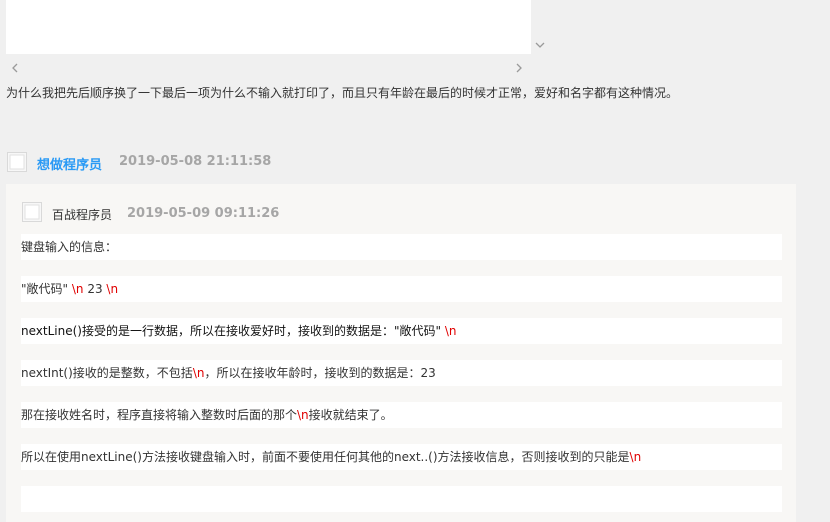 This screenshot has width=830, height=522. Describe the element at coordinates (350, 415) in the screenshot. I see `paragraph-text: 接收就结束了。` at that location.